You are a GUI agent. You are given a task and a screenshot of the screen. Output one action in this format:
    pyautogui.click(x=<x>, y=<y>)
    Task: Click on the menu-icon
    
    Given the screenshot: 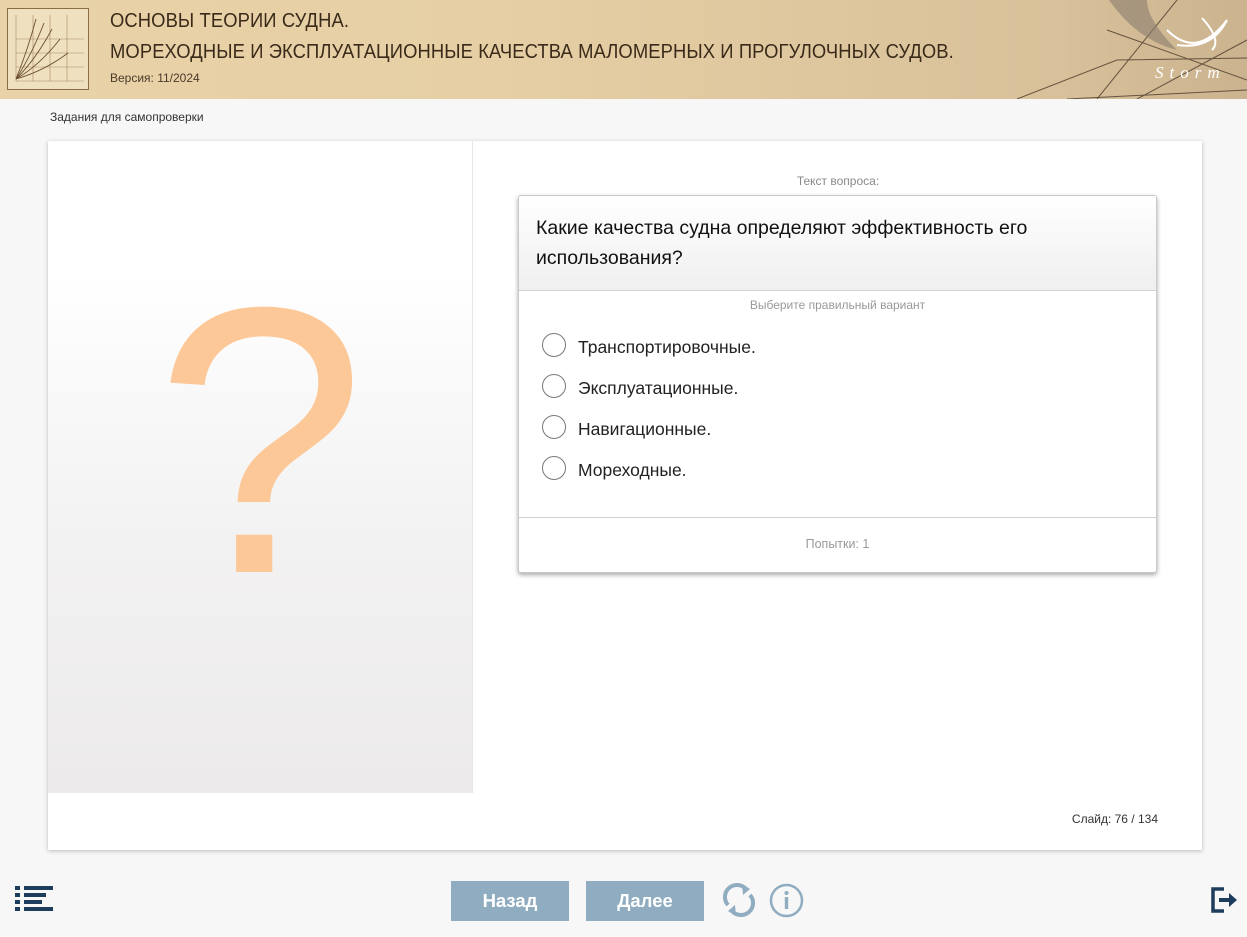 What is the action you would take?
    pyautogui.click(x=34, y=898)
    